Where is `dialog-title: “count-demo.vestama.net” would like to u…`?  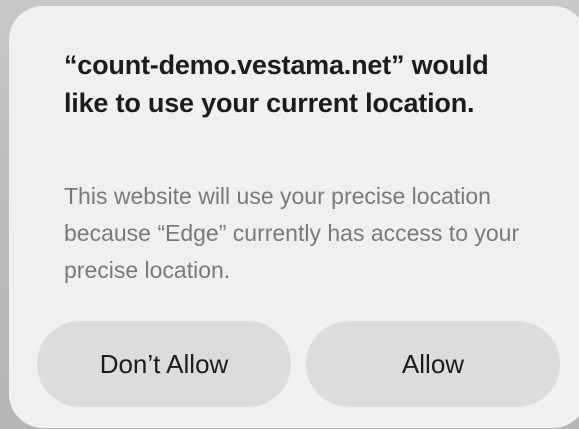 dialog-title: “count-demo.vestama.net” would like to u… is located at coordinates (276, 84).